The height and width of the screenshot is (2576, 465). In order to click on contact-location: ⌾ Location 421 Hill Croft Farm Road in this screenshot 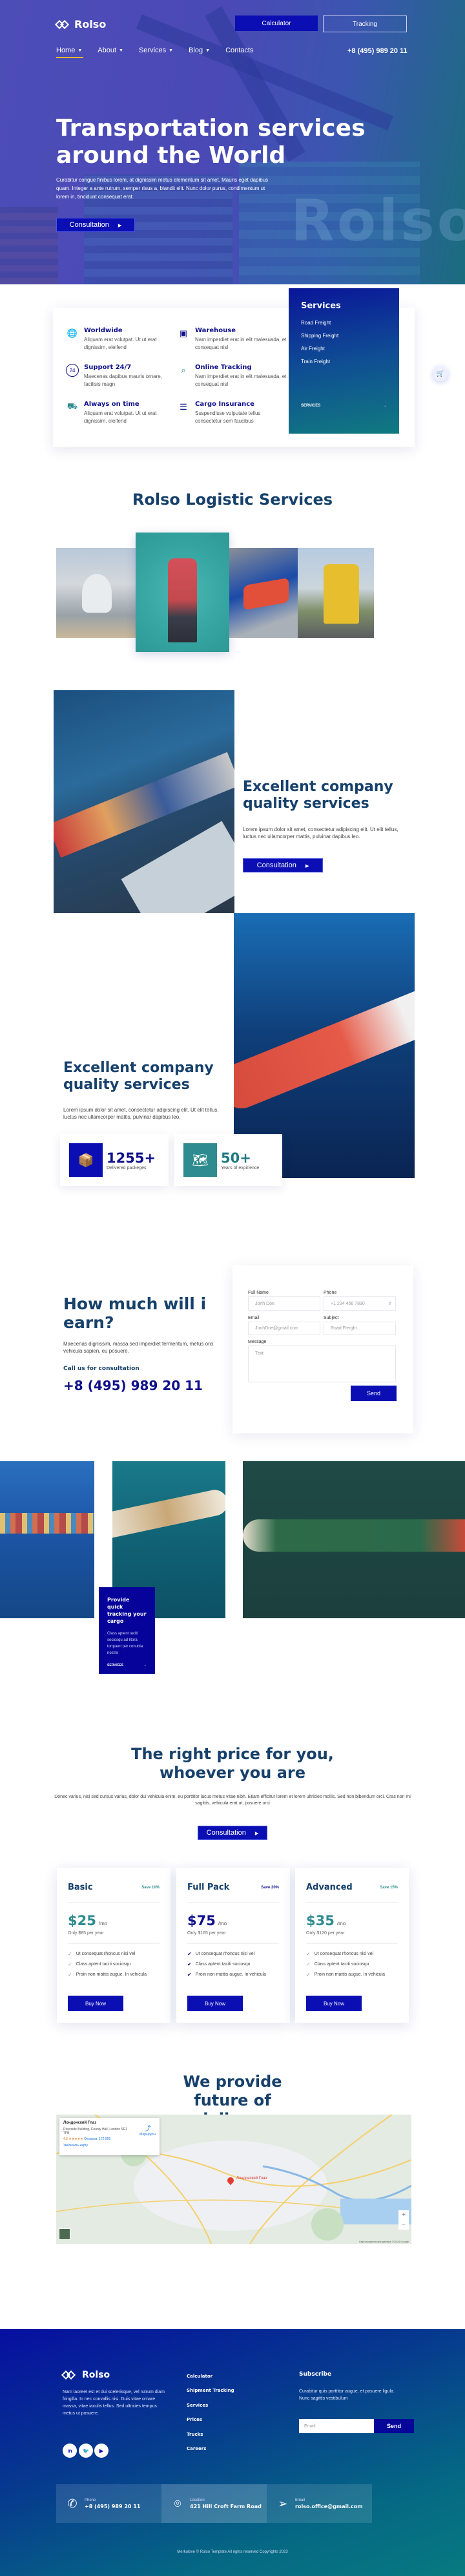, I will do `click(214, 2503)`.